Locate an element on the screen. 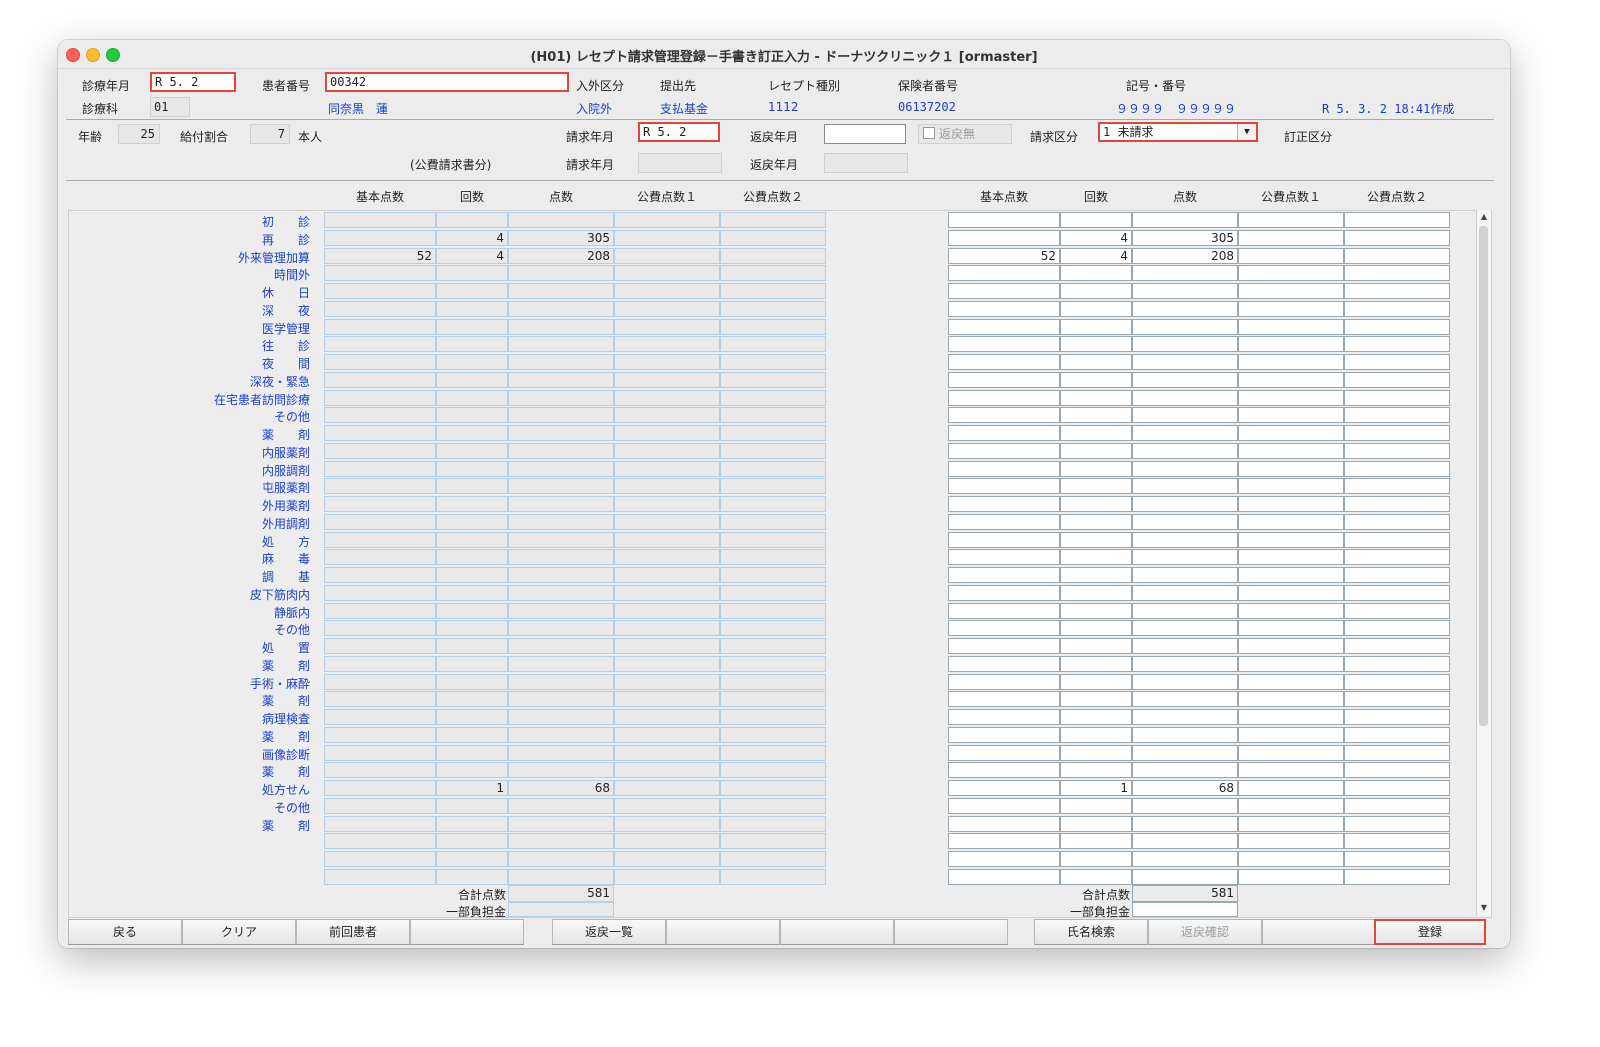  correction-cell-kaisu: 1 is located at coordinates (1096, 788).